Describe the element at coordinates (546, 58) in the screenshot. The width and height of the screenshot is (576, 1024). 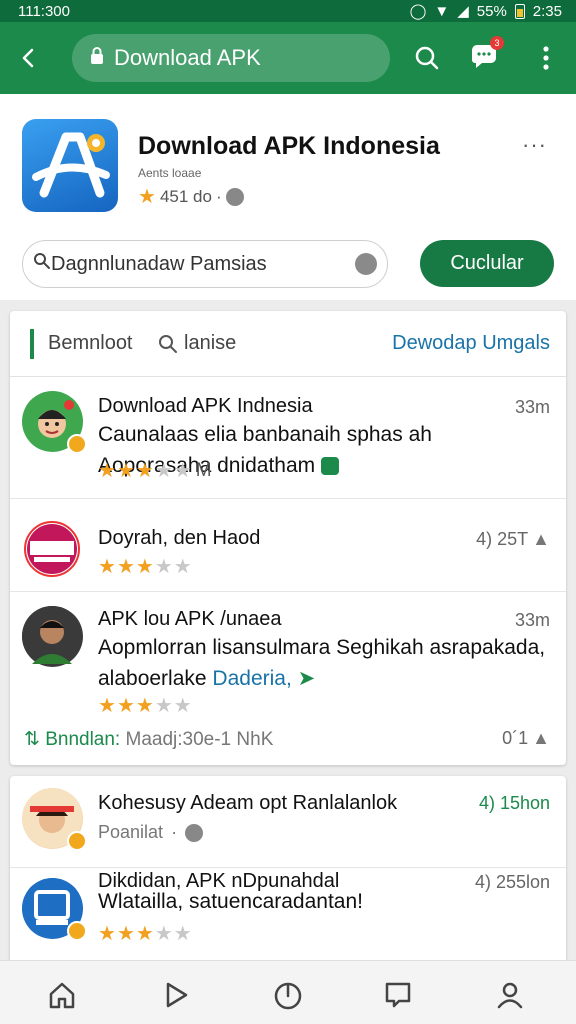
I see `more-vert-icon` at that location.